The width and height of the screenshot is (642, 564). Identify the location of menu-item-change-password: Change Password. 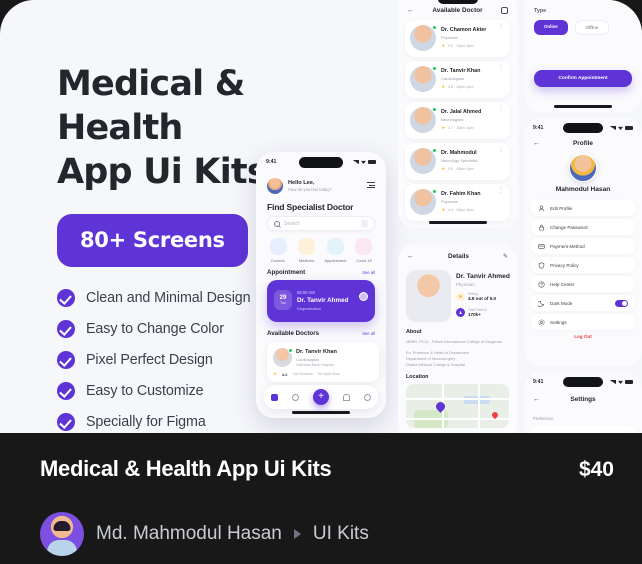
(583, 227).